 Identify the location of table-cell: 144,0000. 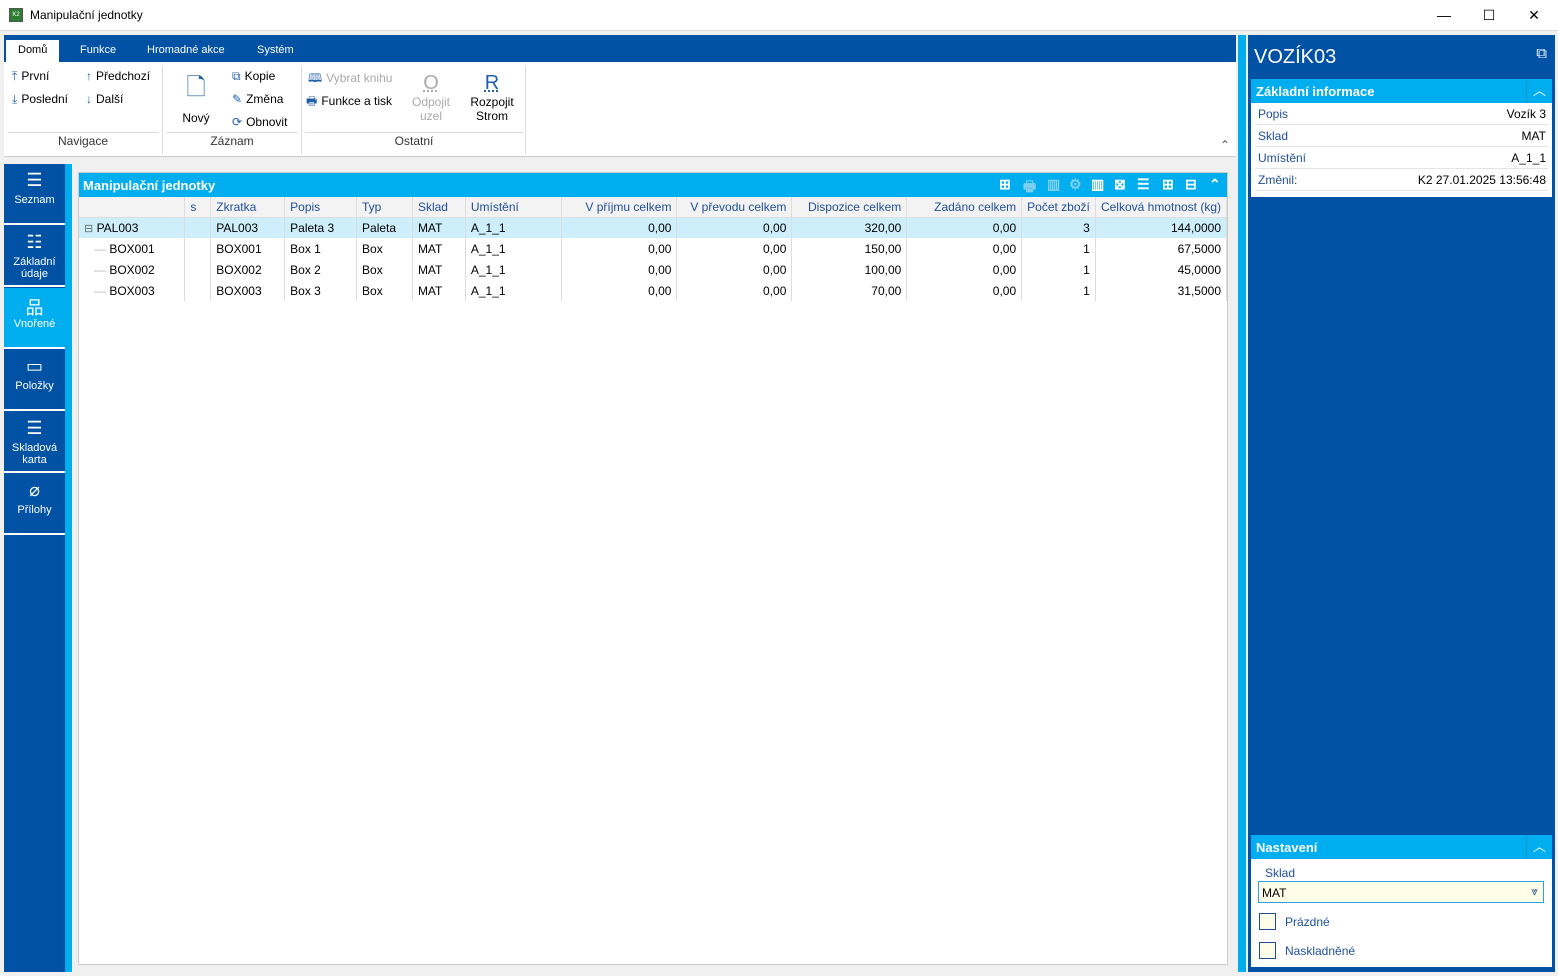
(1161, 227).